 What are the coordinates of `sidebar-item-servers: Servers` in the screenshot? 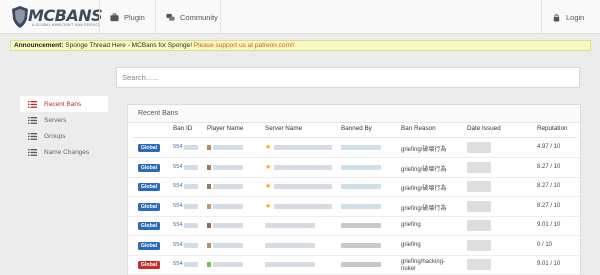 It's located at (64, 120).